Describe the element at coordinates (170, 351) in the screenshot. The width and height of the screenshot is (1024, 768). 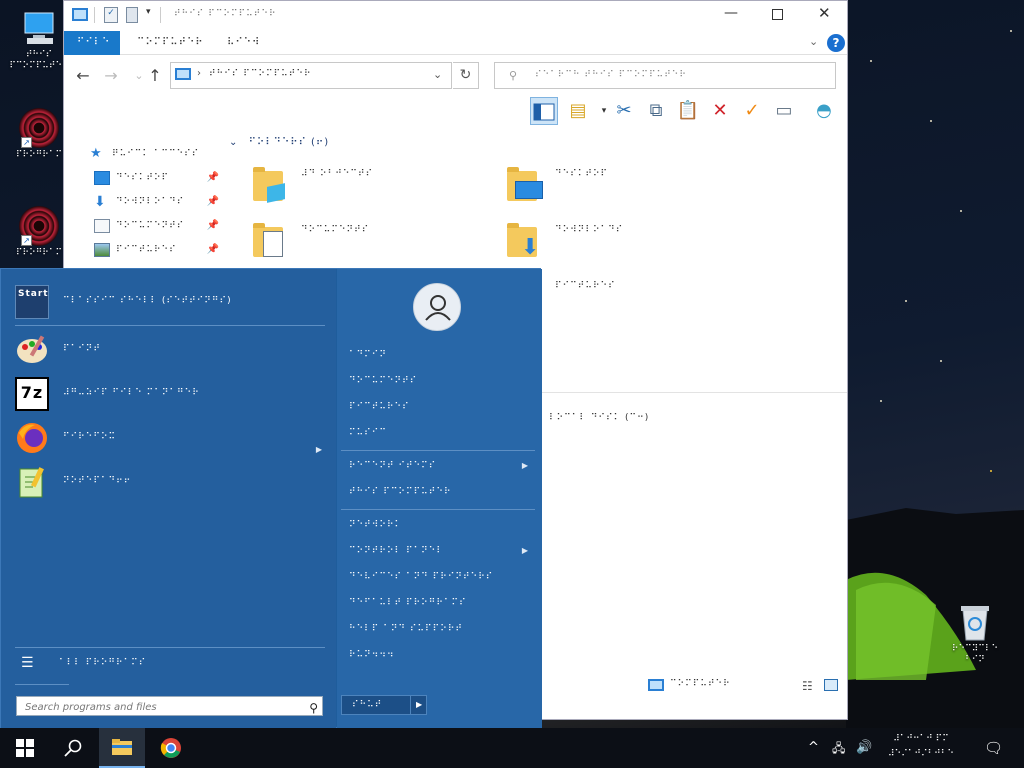
I see `program-paint: ⠏⠁⠊⠝⠞` at that location.